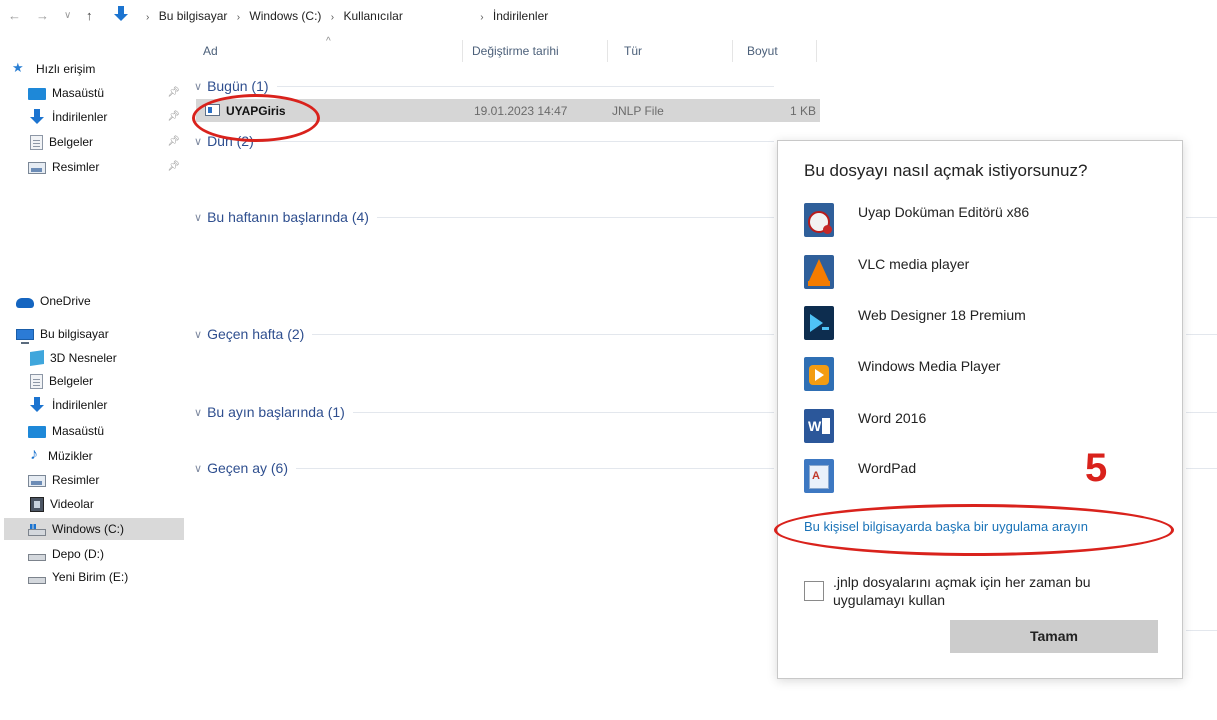 Image resolution: width=1217 pixels, height=720 pixels. I want to click on sidebar-item-desktop: Masaüstü 📌︎, so click(106, 93).